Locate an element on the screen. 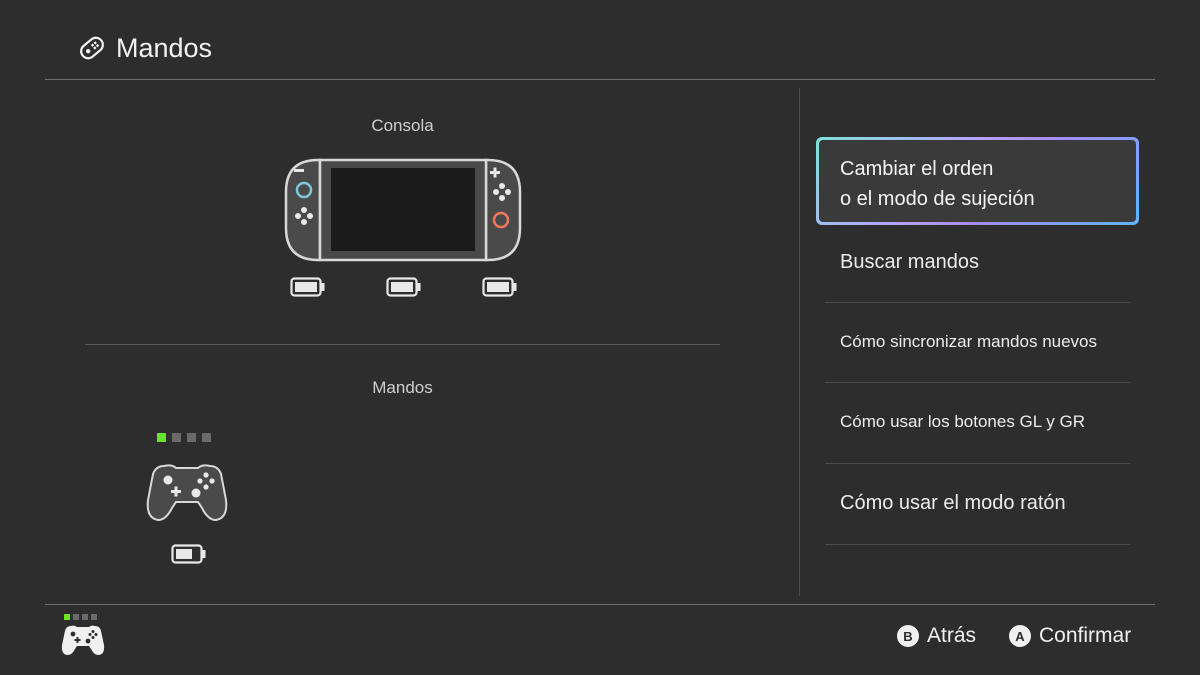 The image size is (1200, 675). how-to-use-mouse-mode-label: Cómo usar el modo ratón is located at coordinates (953, 502).